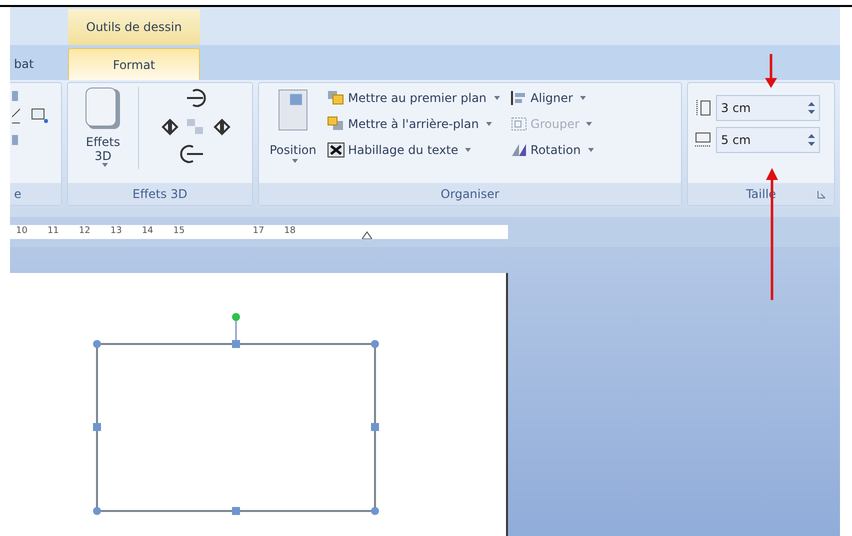  I want to click on send-backward-icon, so click(336, 124).